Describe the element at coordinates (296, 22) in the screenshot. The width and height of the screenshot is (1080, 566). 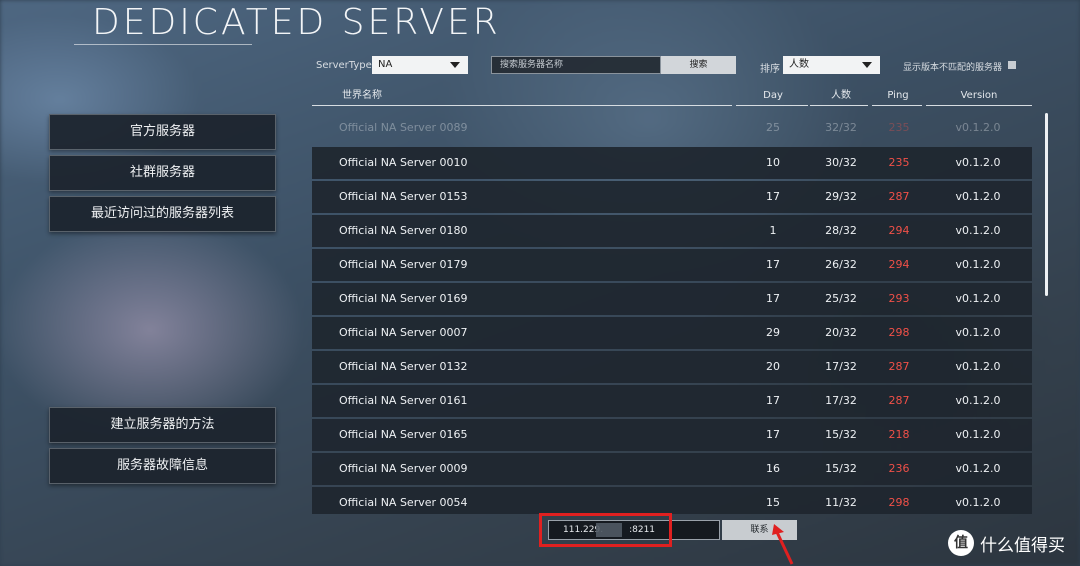
I see `page-title: DEDICATED SERVER` at that location.